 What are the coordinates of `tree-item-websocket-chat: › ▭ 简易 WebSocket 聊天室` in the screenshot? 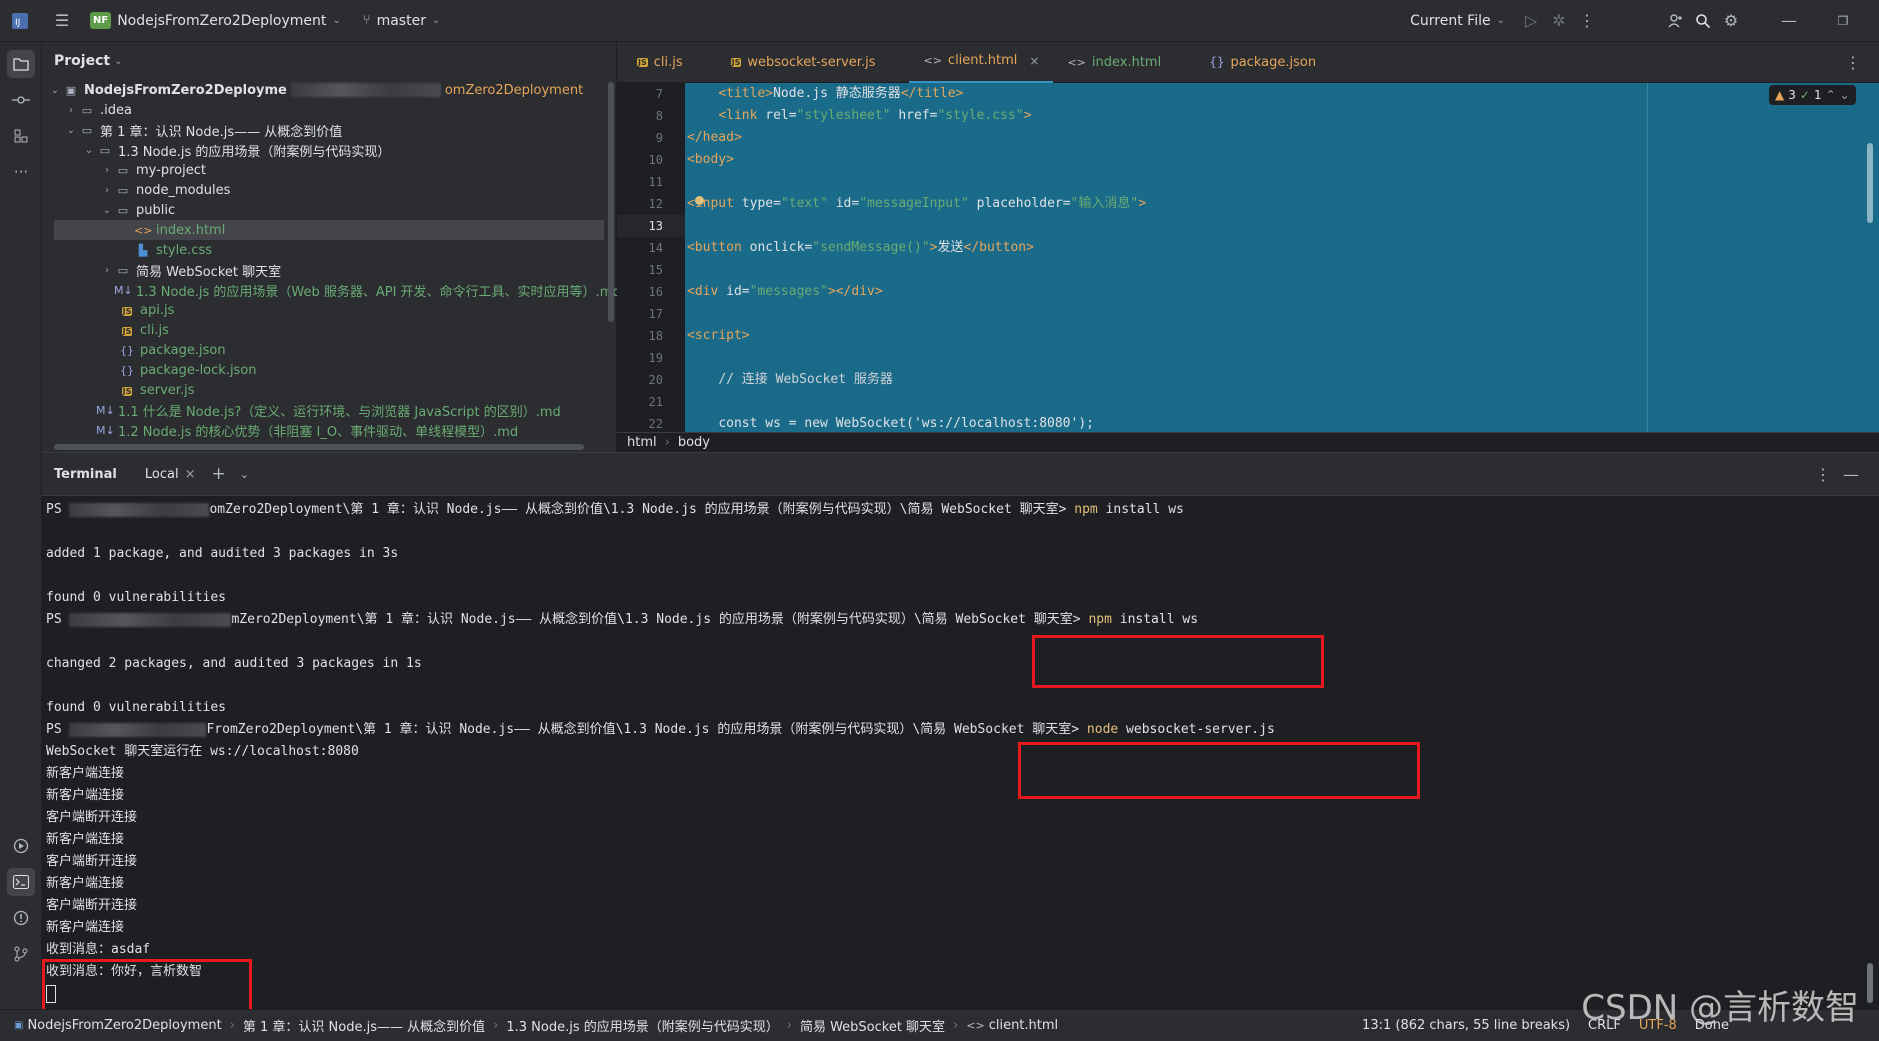 It's located at (329, 270).